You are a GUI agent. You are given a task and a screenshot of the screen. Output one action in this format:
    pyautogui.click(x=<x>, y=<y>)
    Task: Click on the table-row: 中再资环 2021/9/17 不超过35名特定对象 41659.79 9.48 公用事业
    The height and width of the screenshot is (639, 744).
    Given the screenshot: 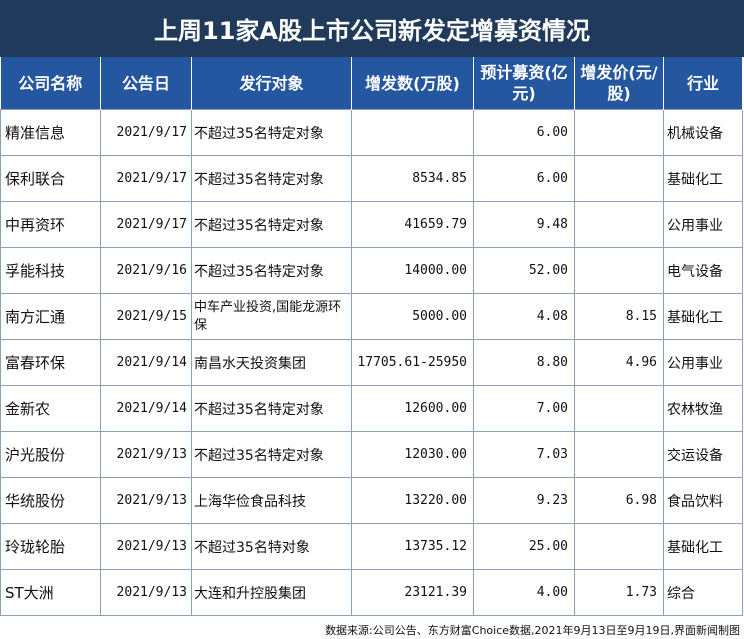 What is the action you would take?
    pyautogui.click(x=371, y=224)
    